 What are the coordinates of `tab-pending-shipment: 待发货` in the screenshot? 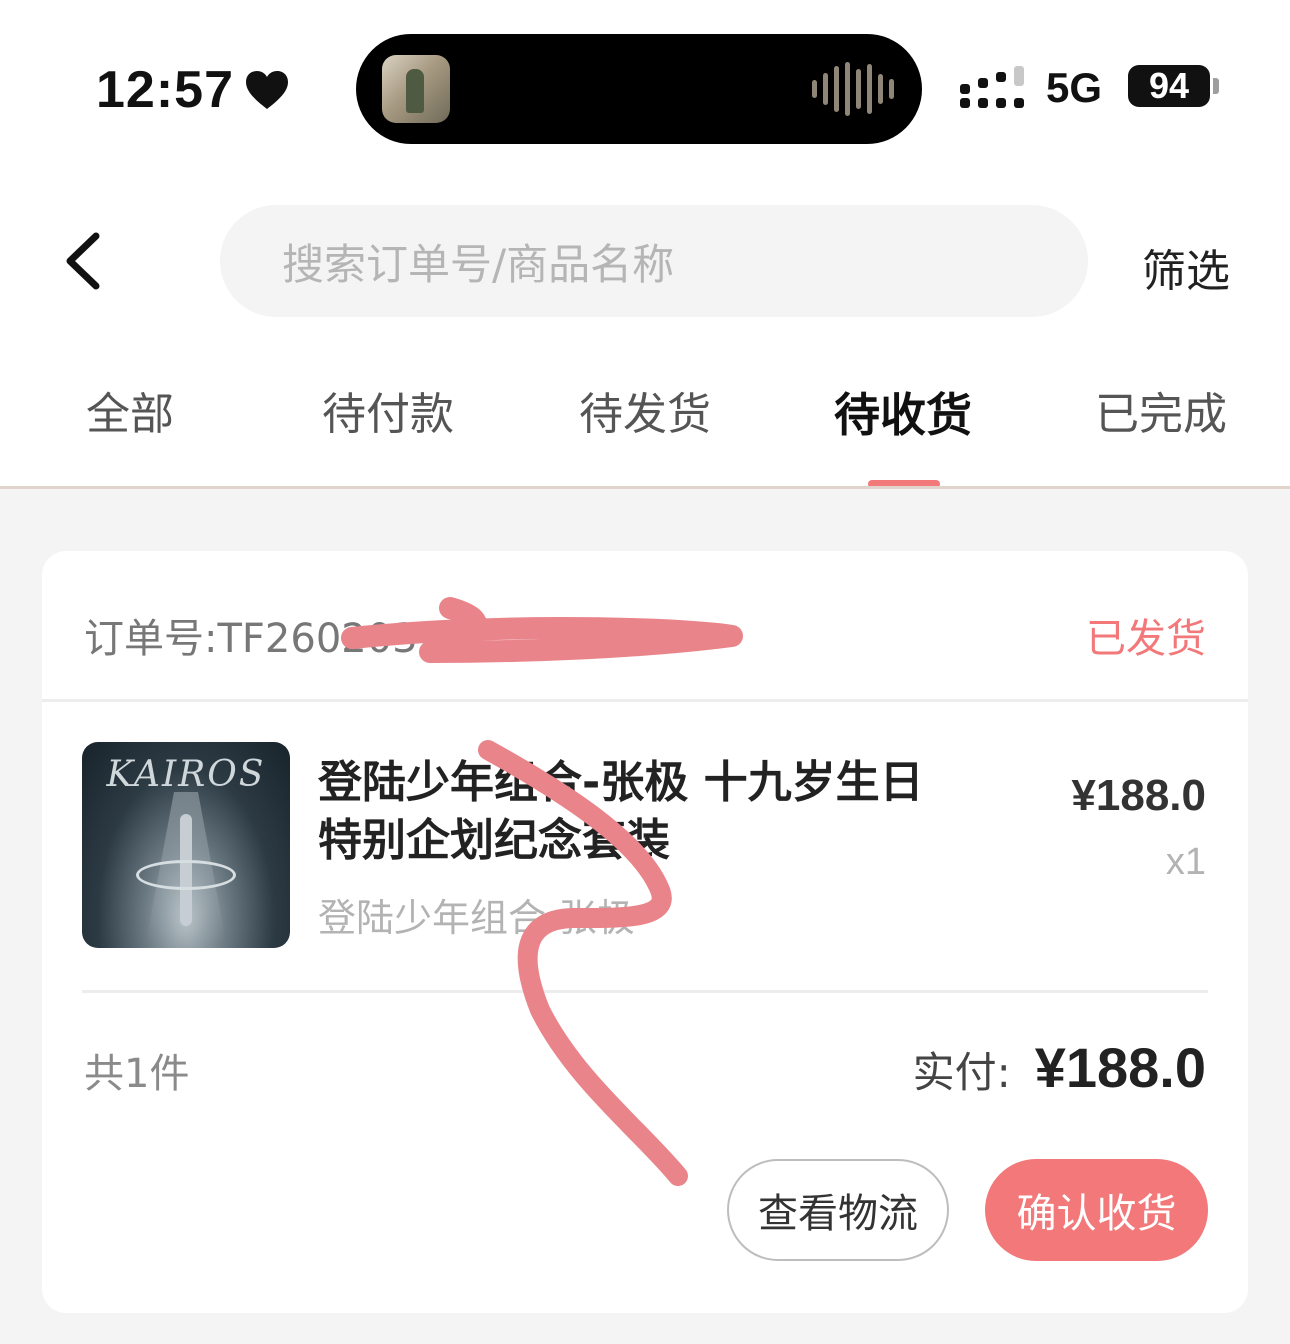 It's located at (645, 415).